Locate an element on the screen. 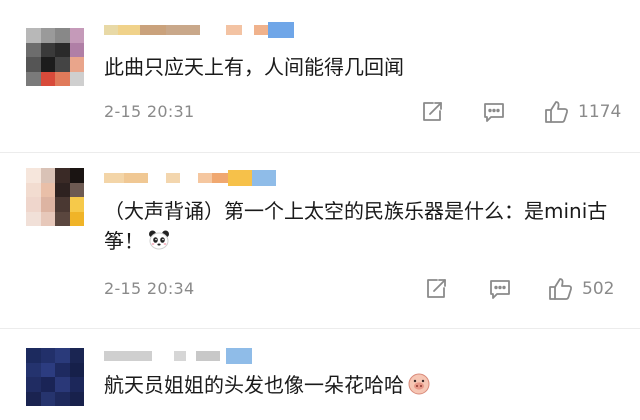 The width and height of the screenshot is (640, 420). pig-face-emoji is located at coordinates (419, 388).